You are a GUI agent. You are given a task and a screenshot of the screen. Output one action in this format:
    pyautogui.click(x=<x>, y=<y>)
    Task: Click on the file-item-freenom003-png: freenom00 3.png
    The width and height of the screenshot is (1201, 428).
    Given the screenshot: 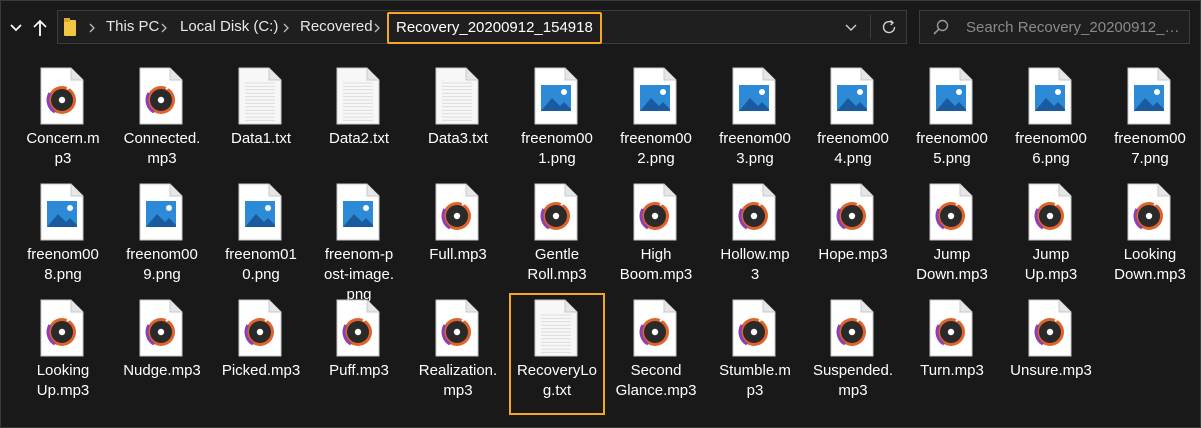 What is the action you would take?
    pyautogui.click(x=755, y=122)
    